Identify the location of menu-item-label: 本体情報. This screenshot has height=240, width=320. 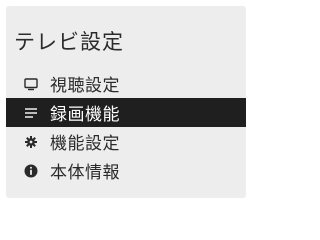
(85, 173).